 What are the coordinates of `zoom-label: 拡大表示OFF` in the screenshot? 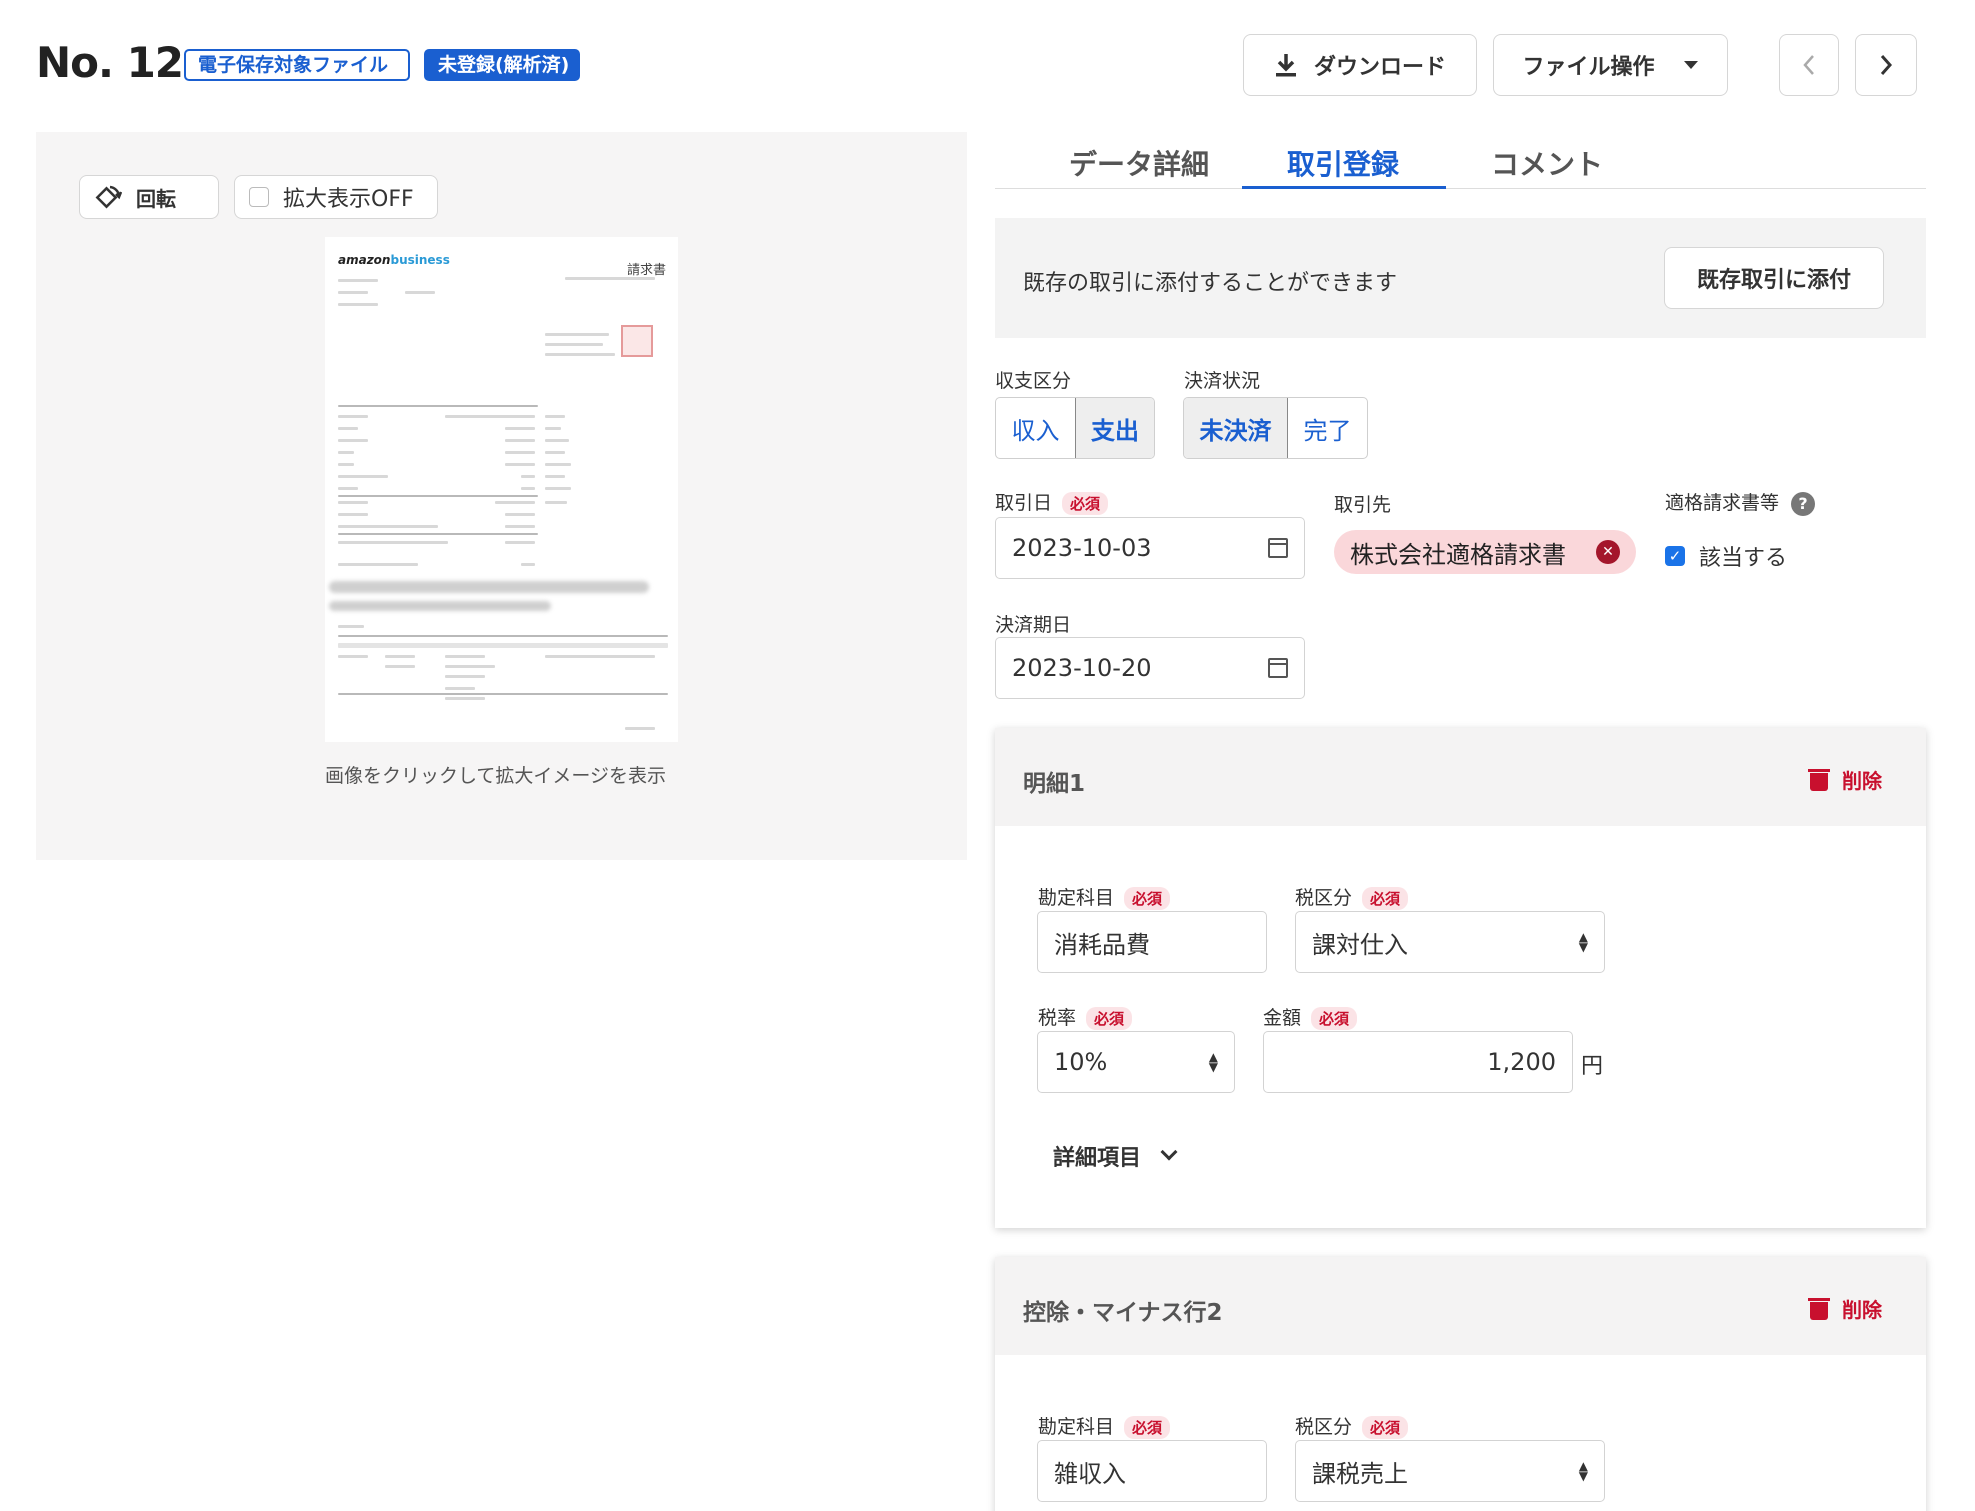 It's located at (348, 199).